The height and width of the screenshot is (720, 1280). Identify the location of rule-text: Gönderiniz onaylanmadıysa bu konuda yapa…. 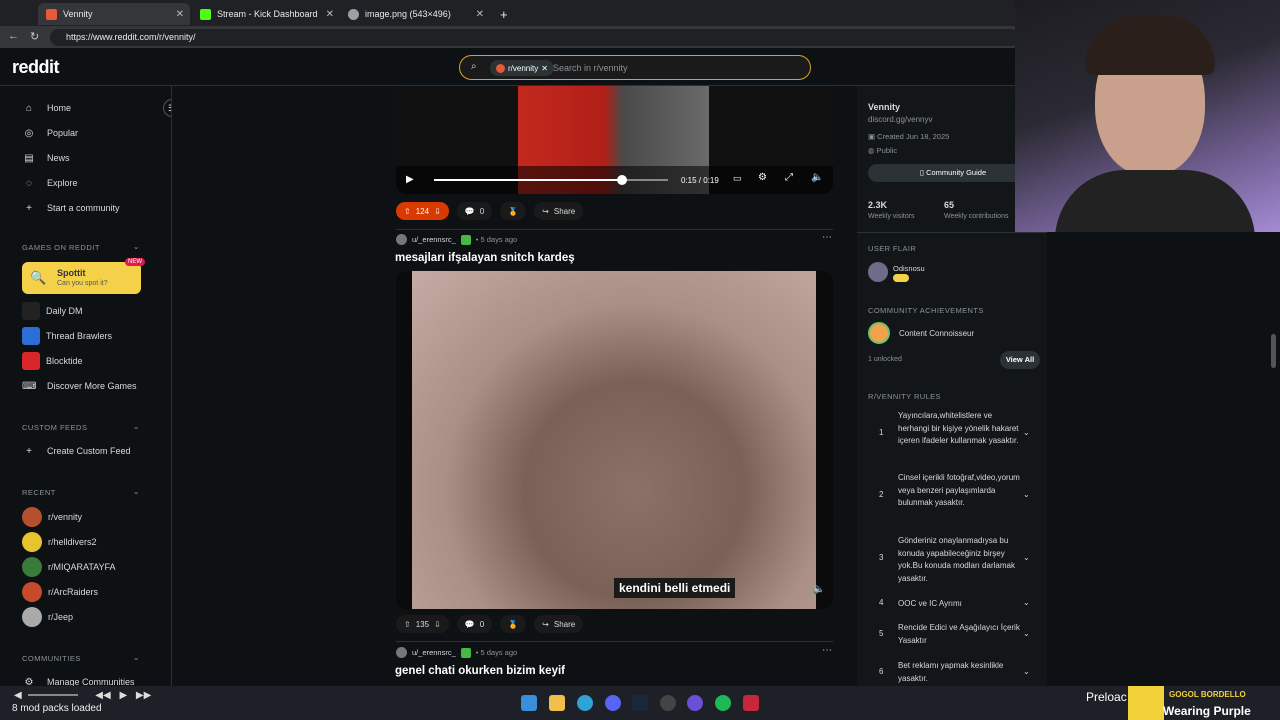
(956, 559).